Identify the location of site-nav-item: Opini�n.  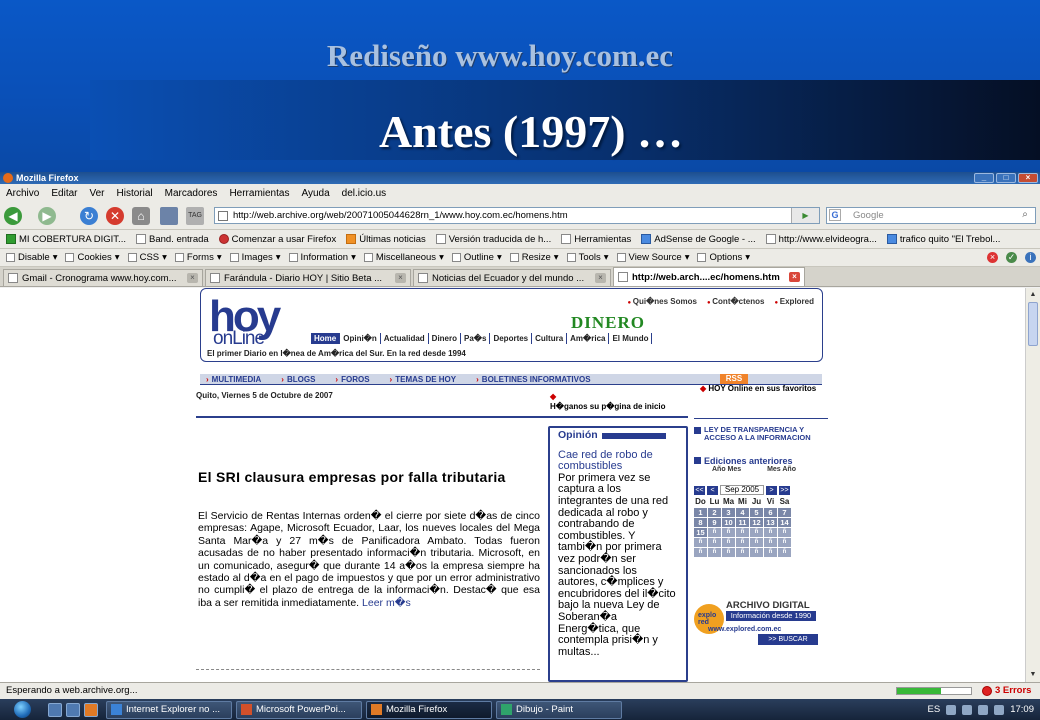
(360, 338).